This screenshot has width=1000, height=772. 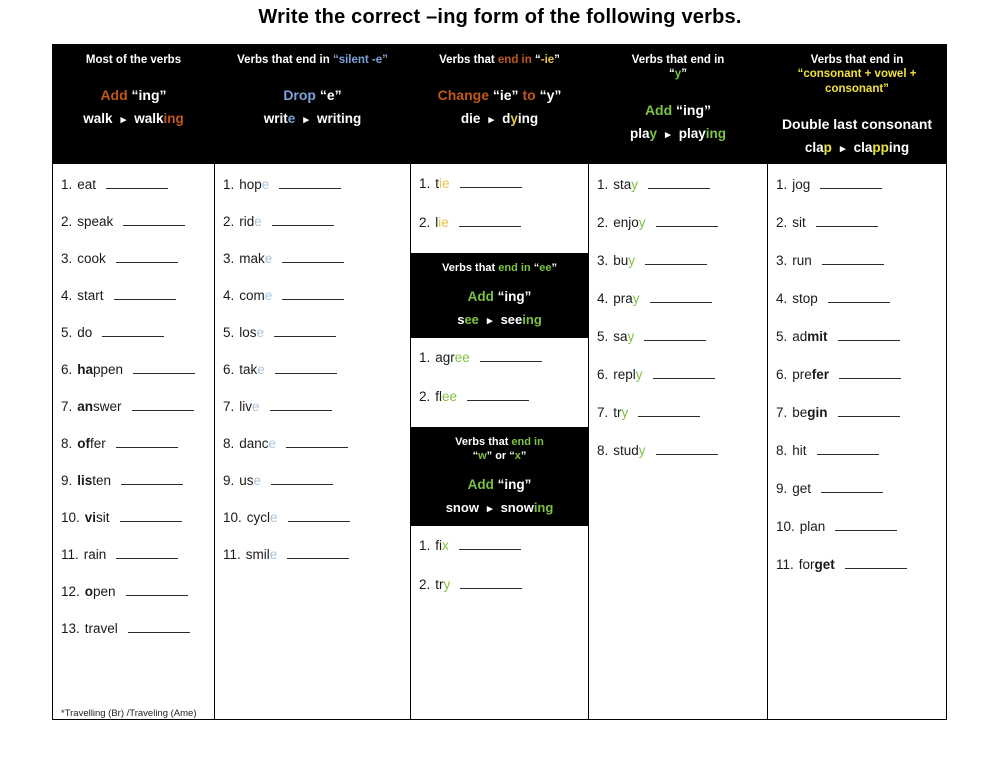 What do you see at coordinates (499, 320) in the screenshot?
I see `ie-ee-wx-sub1-example-text: see ▸ seeing` at bounding box center [499, 320].